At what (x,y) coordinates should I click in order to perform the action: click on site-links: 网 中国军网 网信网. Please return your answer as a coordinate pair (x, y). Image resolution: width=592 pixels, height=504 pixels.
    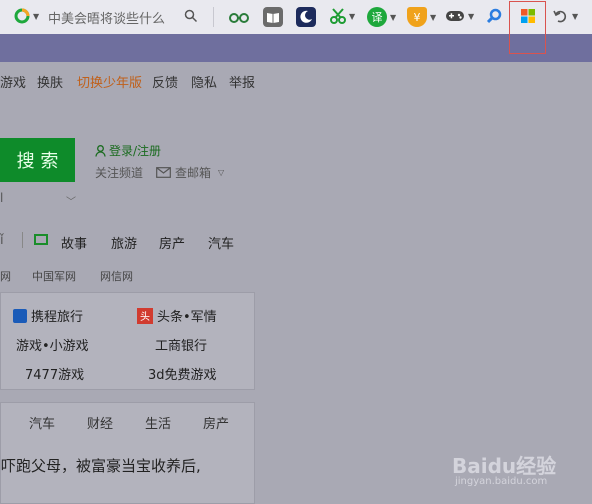
    Looking at the image, I should click on (296, 276).